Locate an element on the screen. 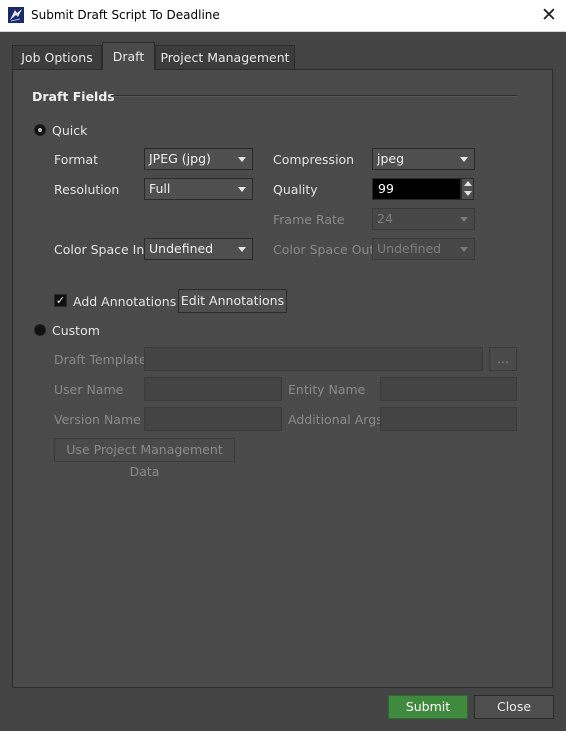  draft-template-label: Draft Template is located at coordinates (100, 359).